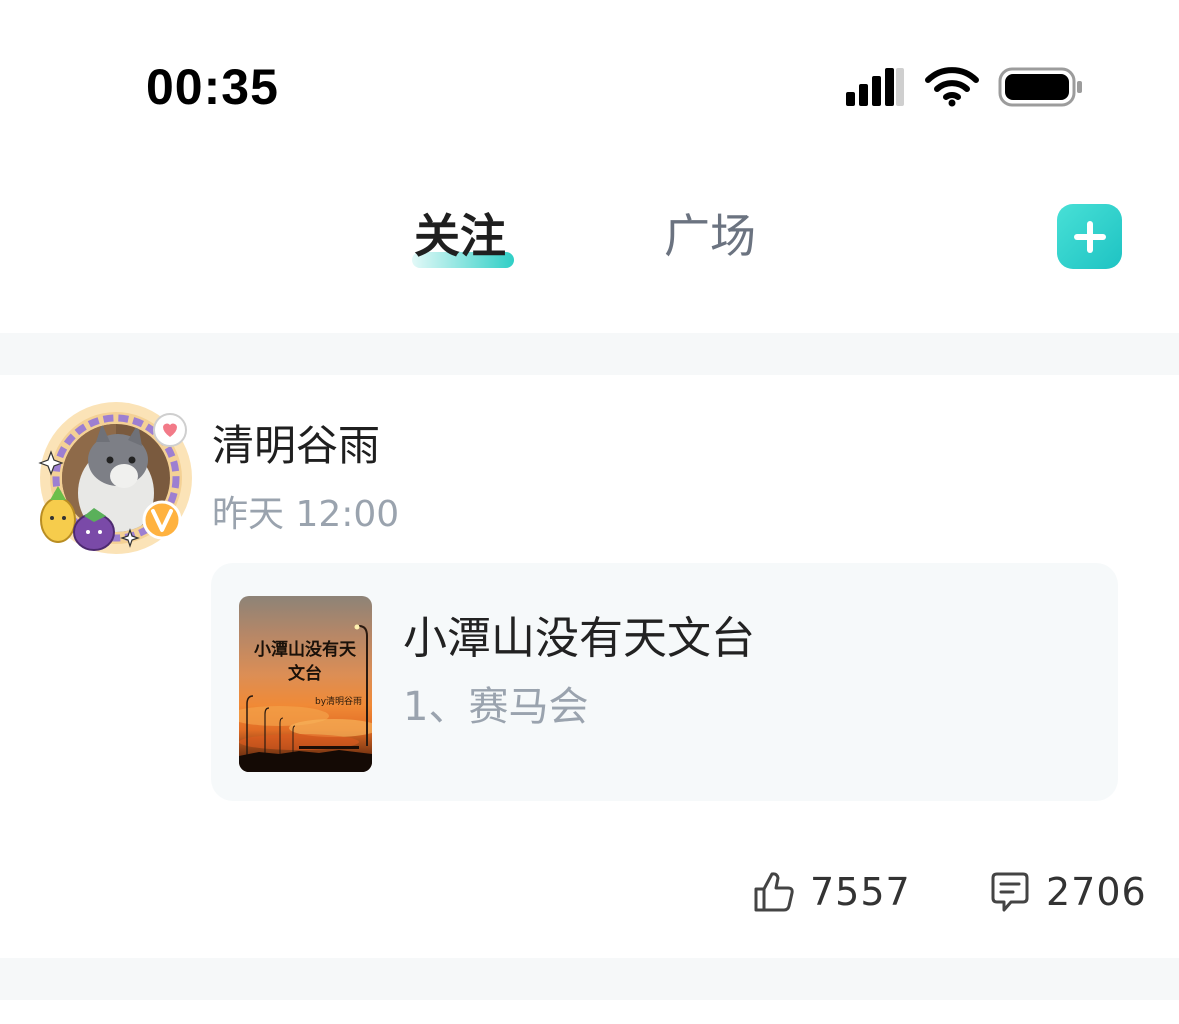 The image size is (1179, 1024). Describe the element at coordinates (952, 87) in the screenshot. I see `wifi-icon` at that location.